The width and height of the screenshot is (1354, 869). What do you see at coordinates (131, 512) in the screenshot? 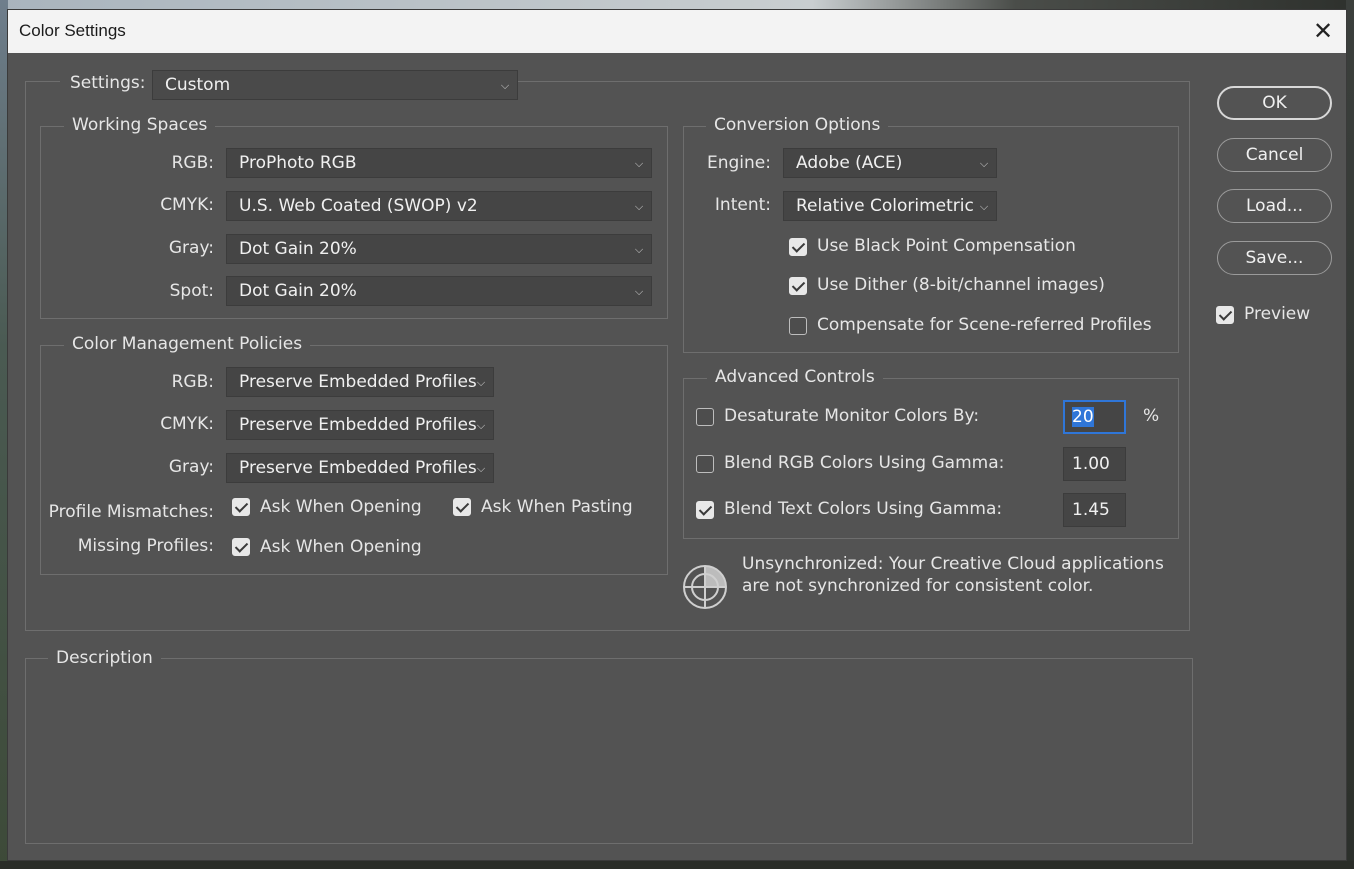
I see `profile-mismatches-label: Profile Mismatches:` at bounding box center [131, 512].